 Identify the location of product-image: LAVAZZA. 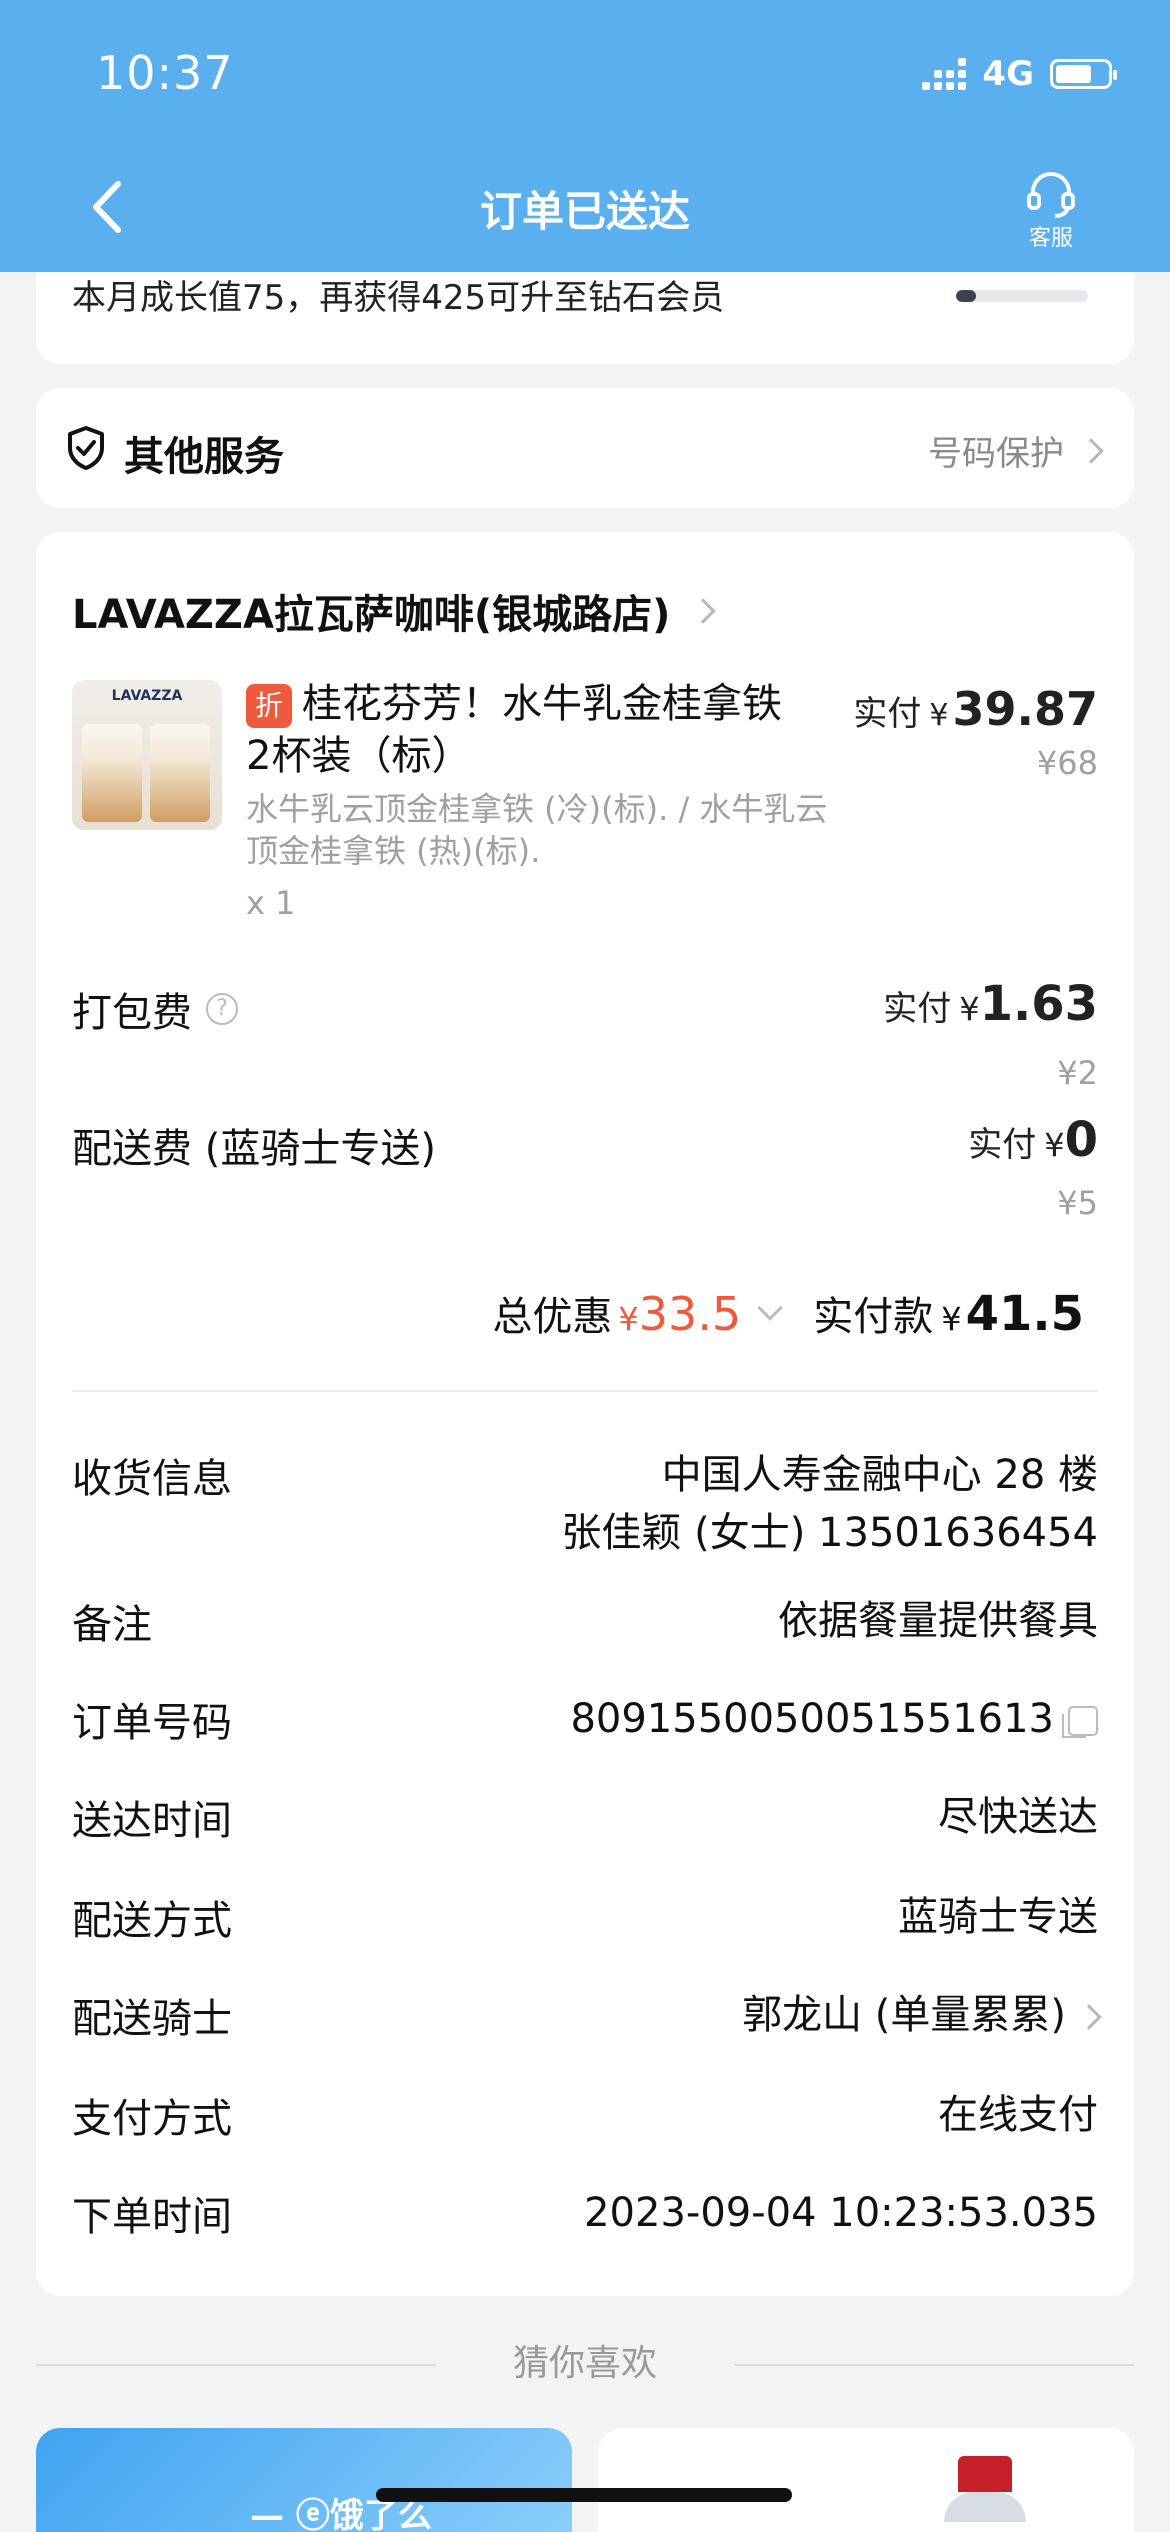
(147, 755).